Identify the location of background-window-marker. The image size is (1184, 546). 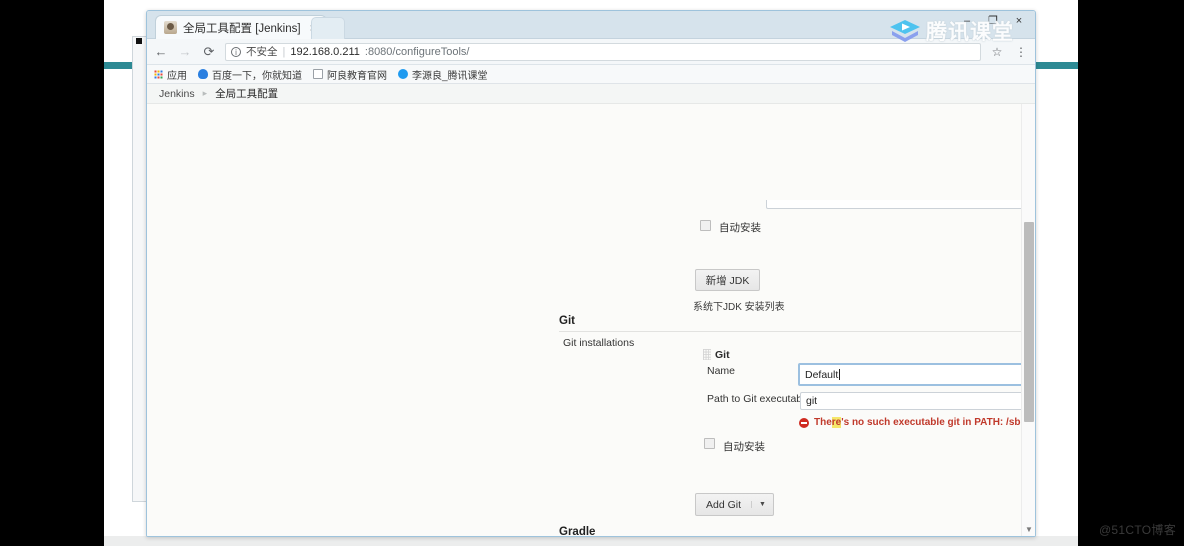
(139, 41).